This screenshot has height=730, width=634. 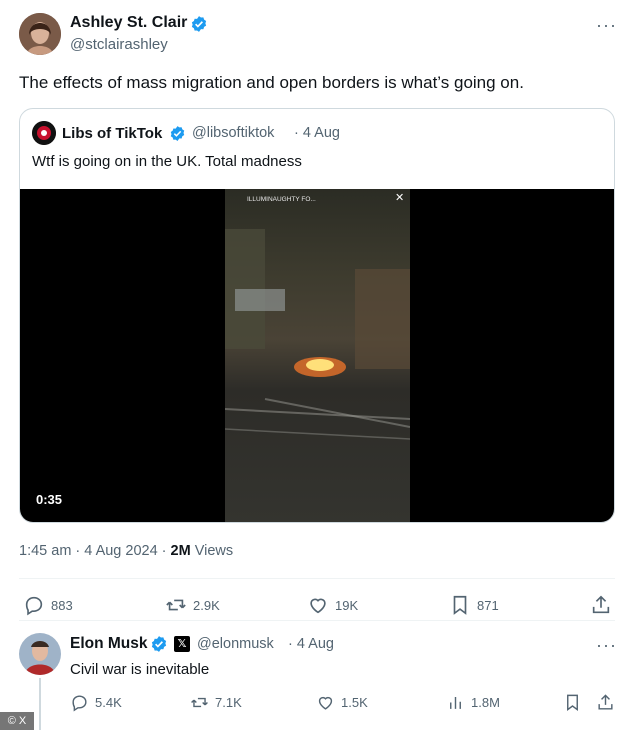 What do you see at coordinates (235, 644) in the screenshot?
I see `reply-author-handle: @elonmusk` at bounding box center [235, 644].